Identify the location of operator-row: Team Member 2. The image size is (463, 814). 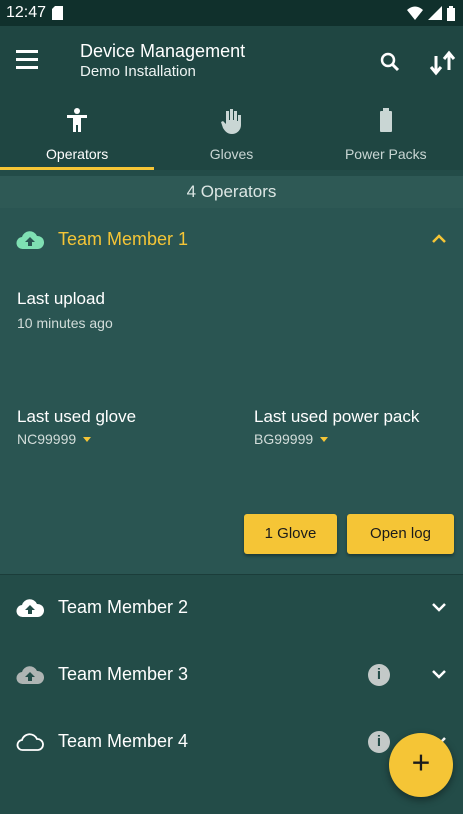
(231, 608).